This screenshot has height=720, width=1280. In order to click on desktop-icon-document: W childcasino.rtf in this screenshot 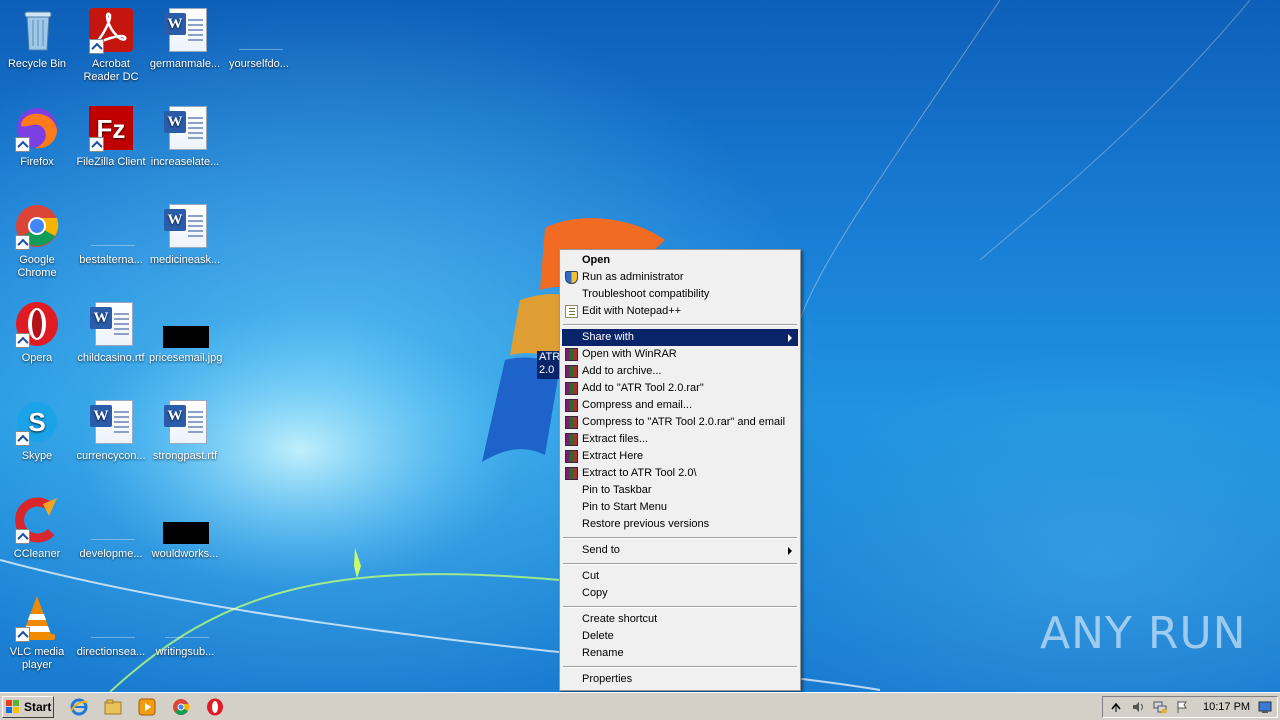, I will do `click(111, 339)`.